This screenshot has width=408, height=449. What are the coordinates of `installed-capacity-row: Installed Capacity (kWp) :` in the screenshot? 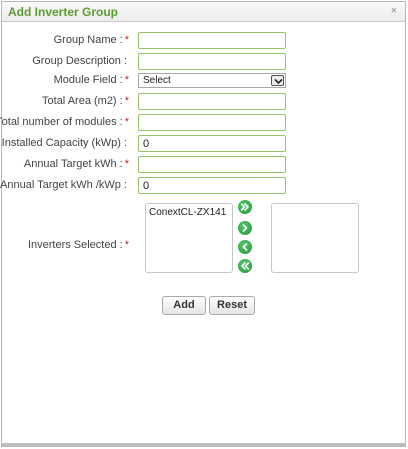 It's located at (203, 144).